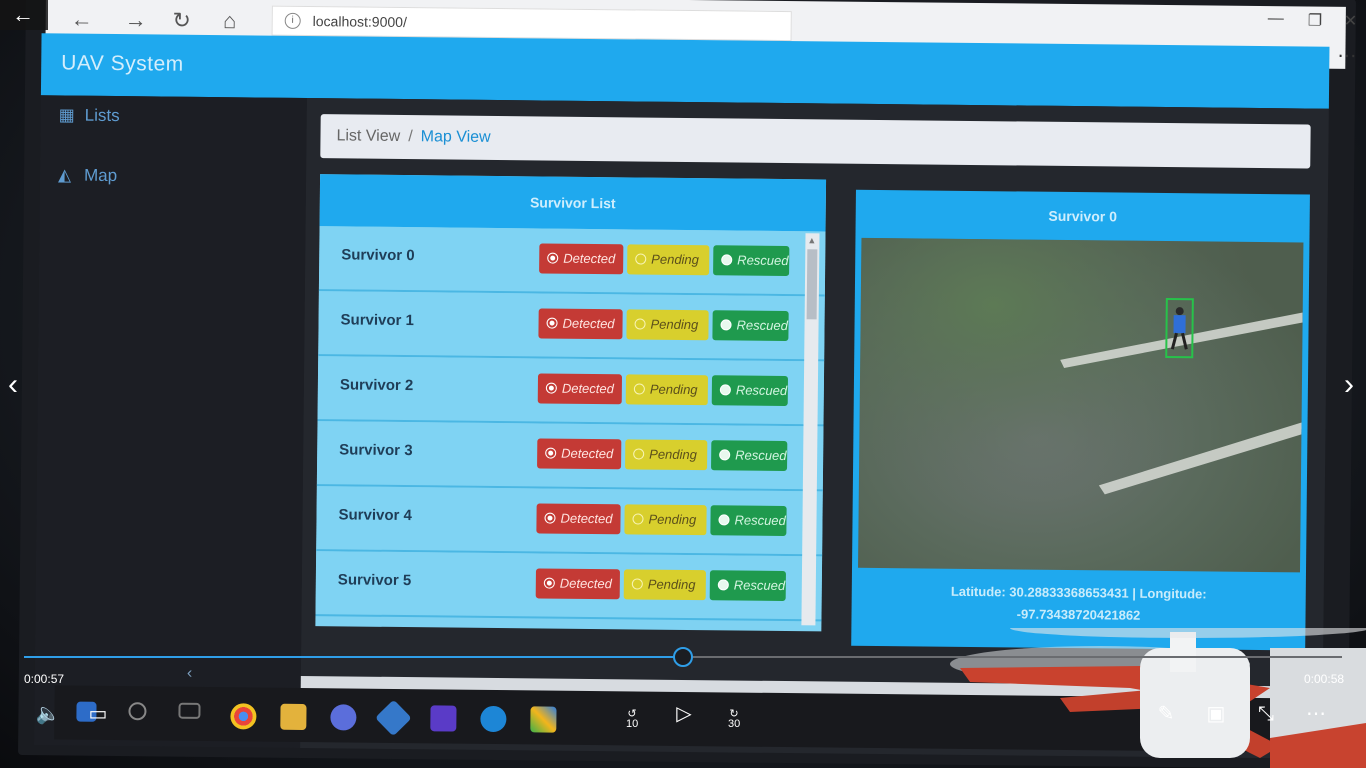 Image resolution: width=1366 pixels, height=768 pixels. What do you see at coordinates (734, 715) in the screenshot?
I see `skip-forward-30-icon: ↻ 30` at bounding box center [734, 715].